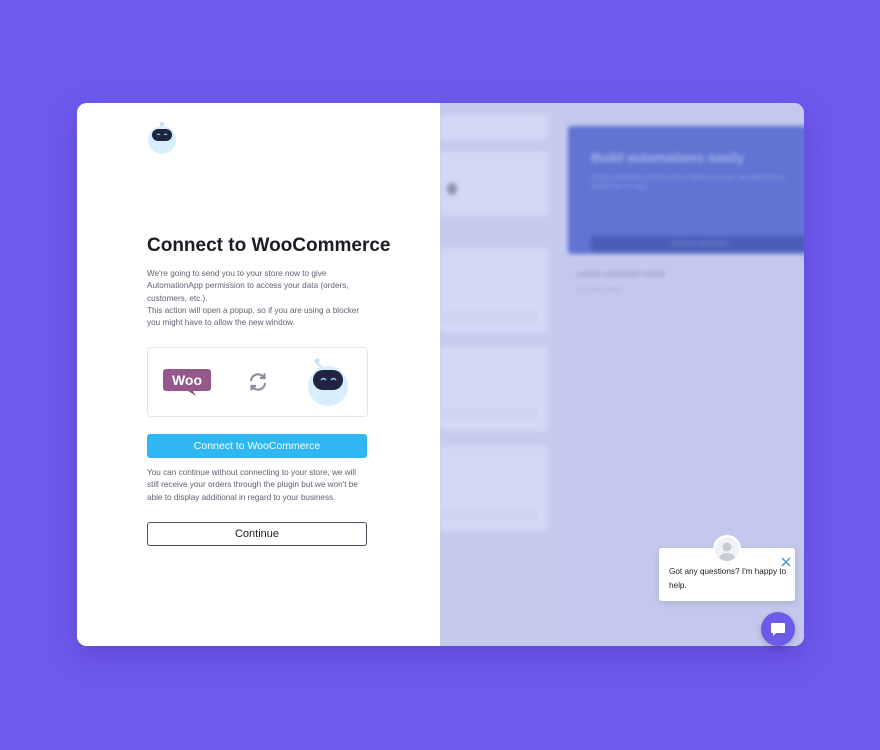 The height and width of the screenshot is (750, 880). I want to click on bg-promo-title: Build automations easily, so click(668, 157).